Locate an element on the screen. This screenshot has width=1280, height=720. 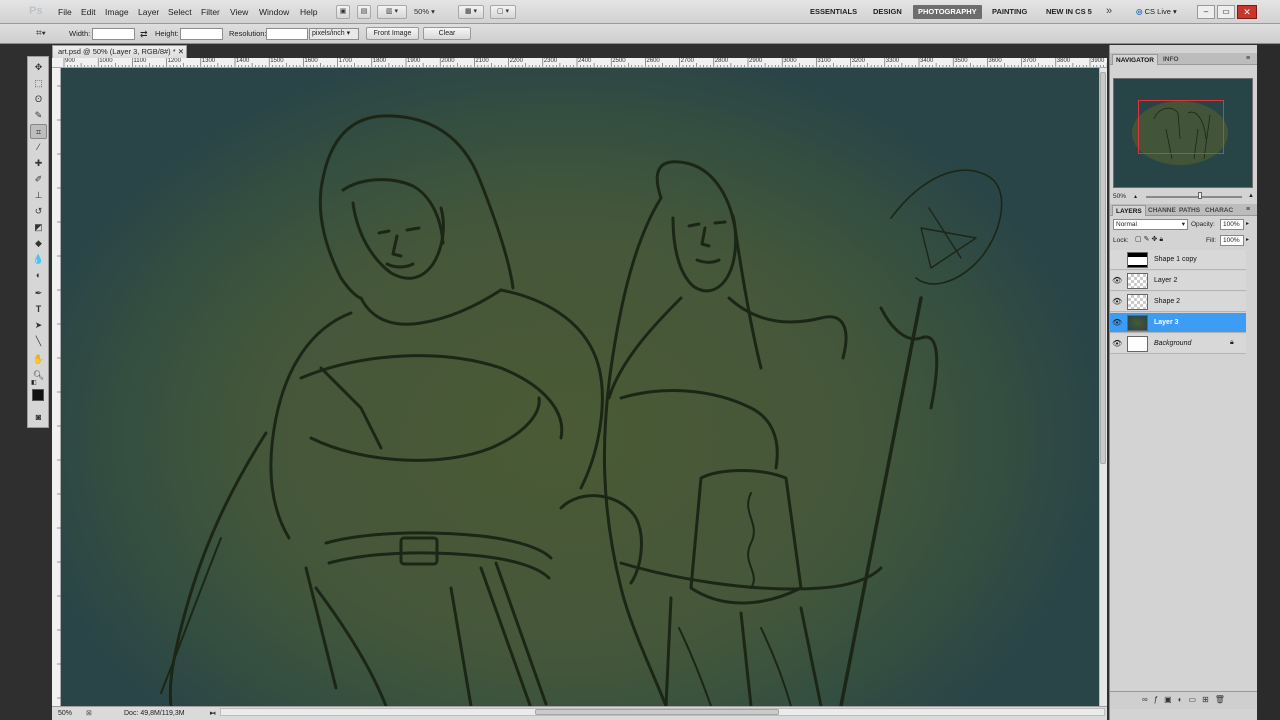
navigator-zoom-in-icon: ▲ is located at coordinates (1251, 196).